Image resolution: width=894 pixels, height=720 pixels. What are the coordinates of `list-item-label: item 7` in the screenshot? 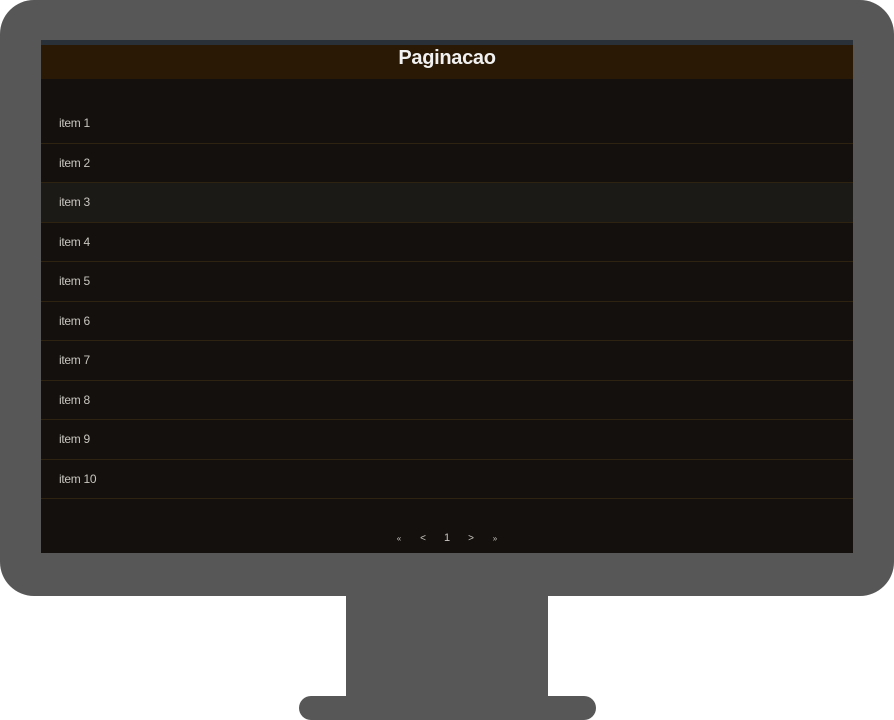 It's located at (74, 360).